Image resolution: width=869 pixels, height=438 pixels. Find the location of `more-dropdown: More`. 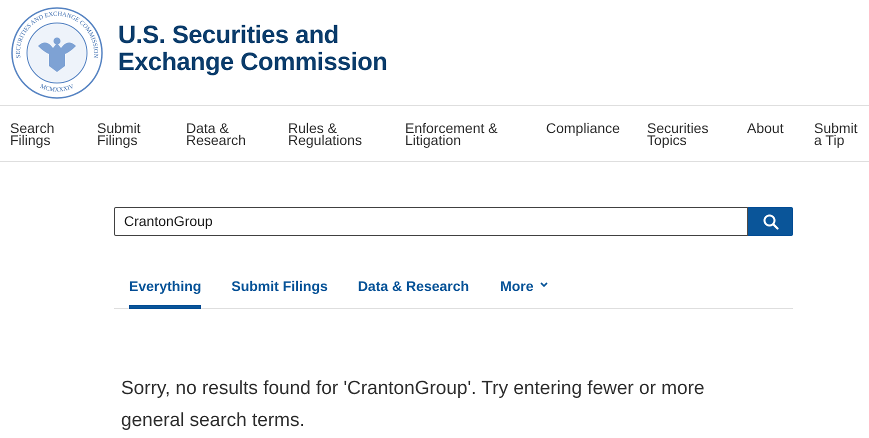

more-dropdown: More is located at coordinates (523, 292).